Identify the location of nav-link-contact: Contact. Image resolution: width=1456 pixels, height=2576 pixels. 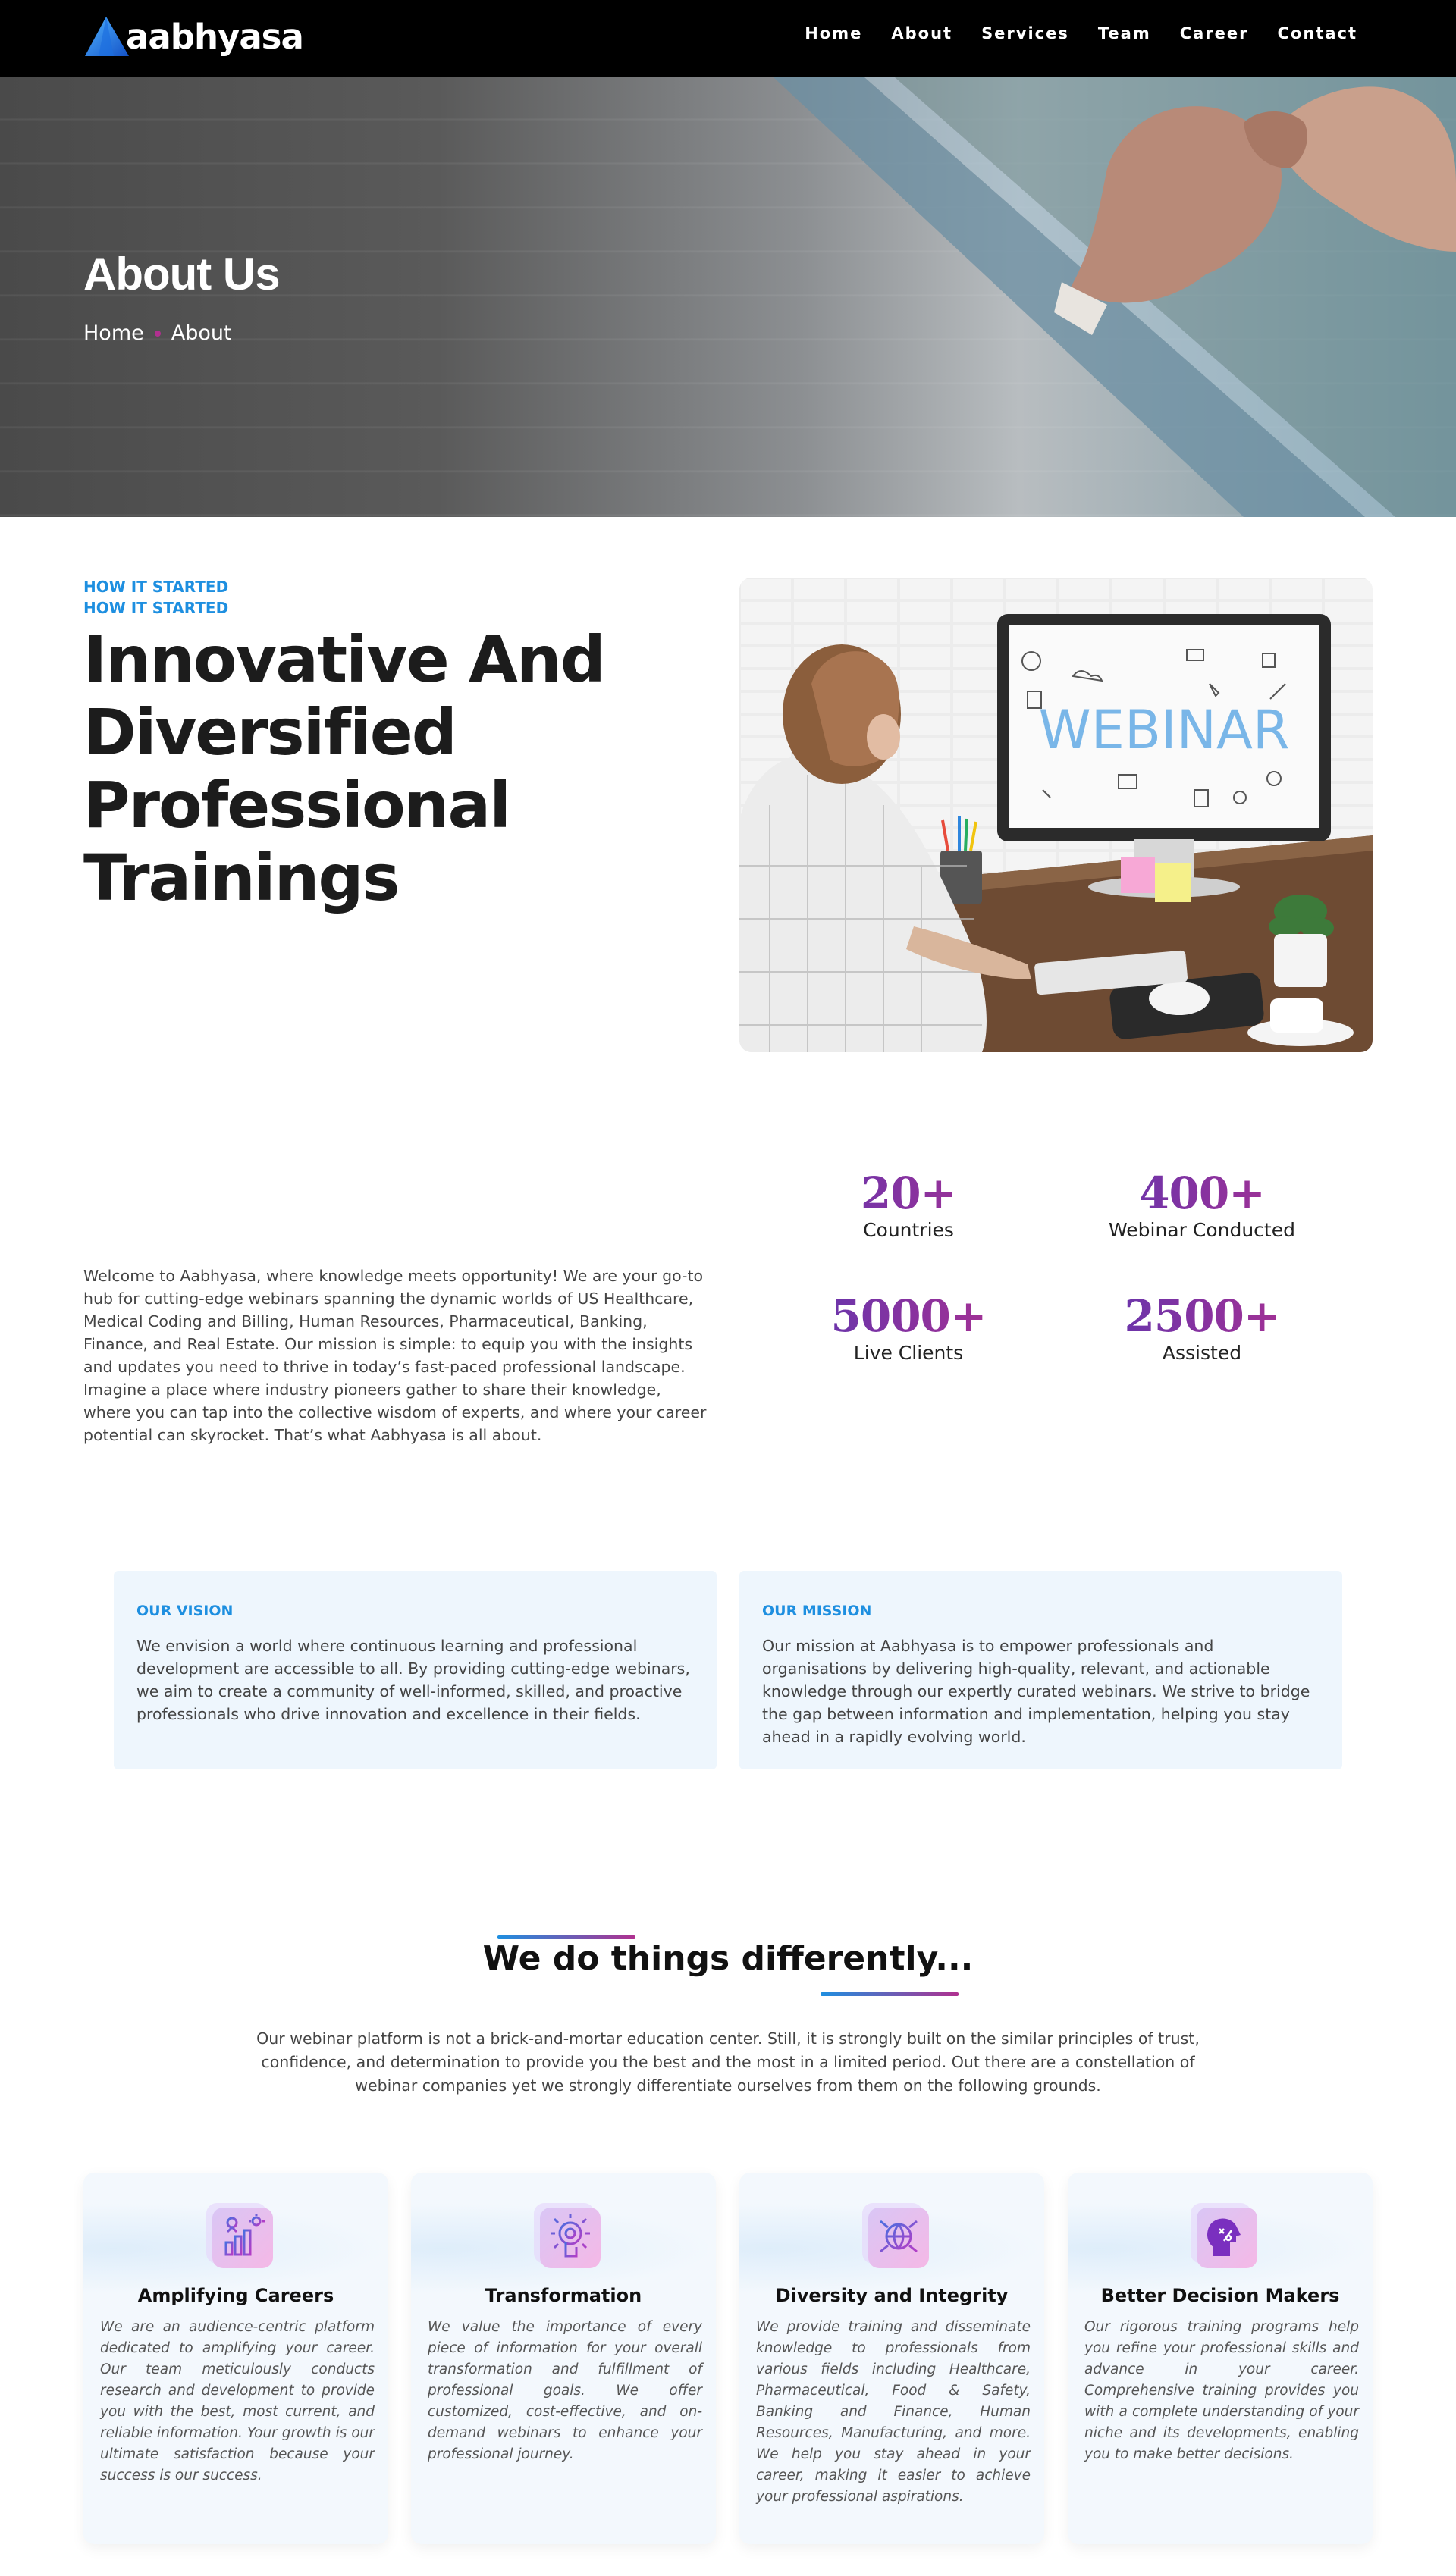
(1318, 33).